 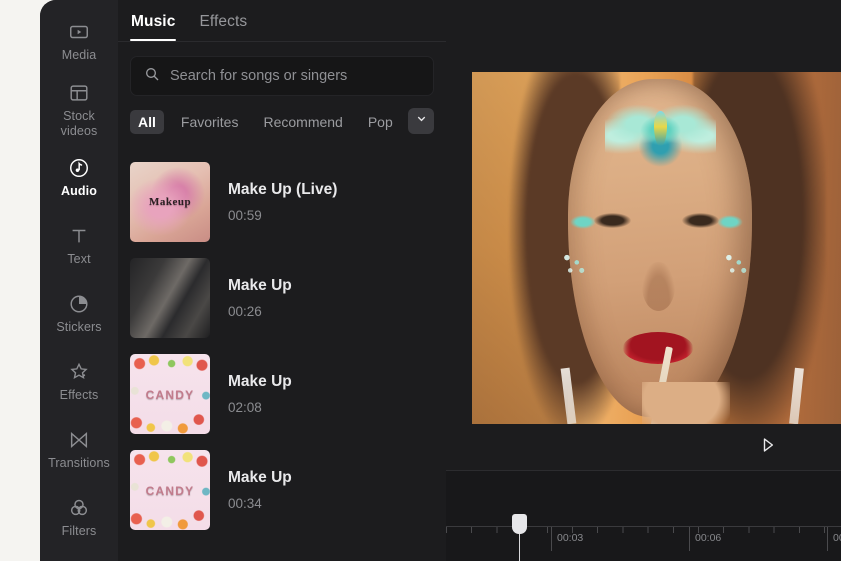 I want to click on playhead-handle, so click(x=519, y=524).